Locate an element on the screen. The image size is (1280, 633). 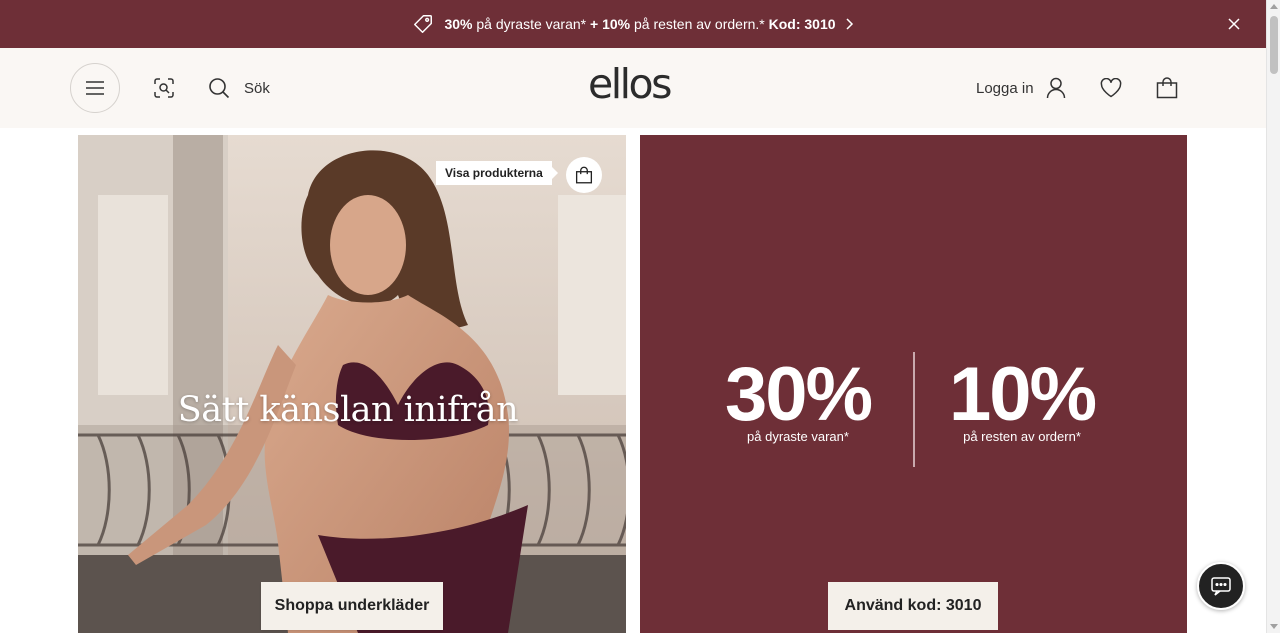
chat-button is located at coordinates (1221, 586).